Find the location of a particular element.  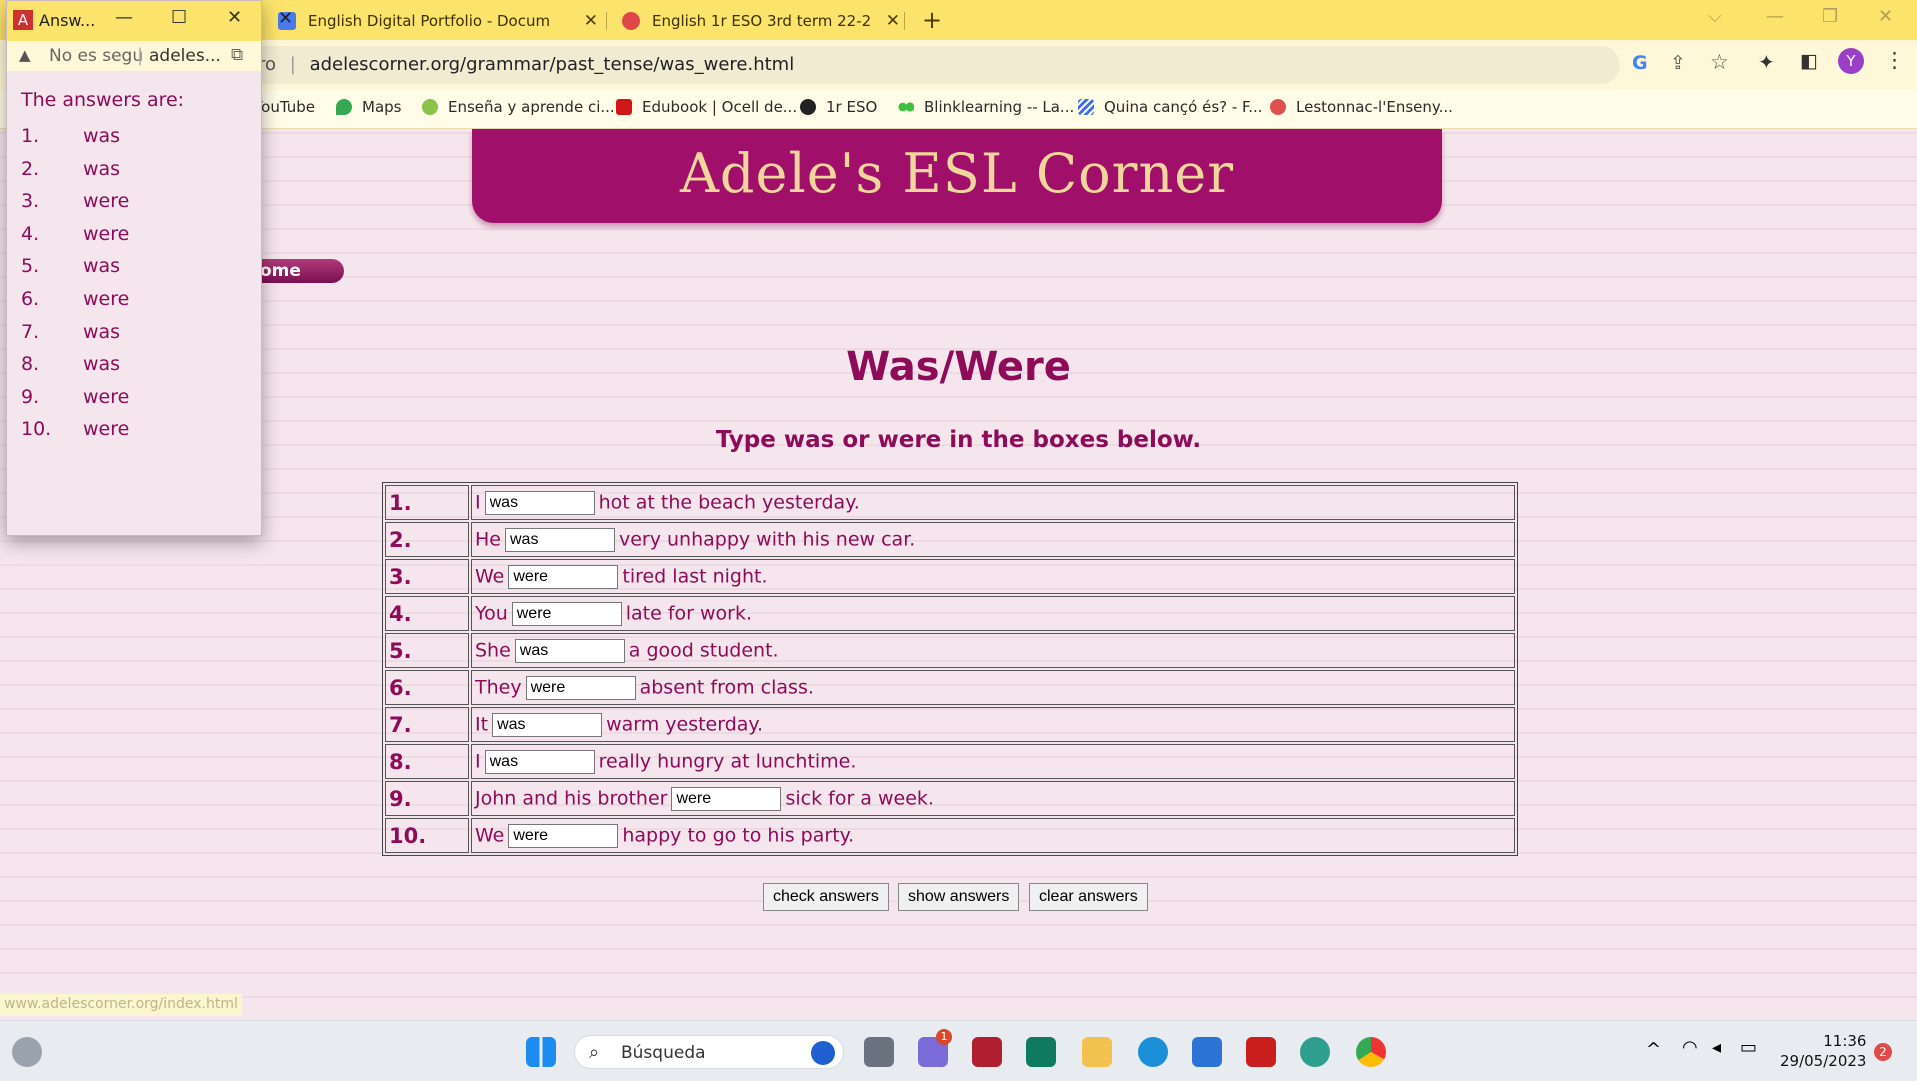

chrome-icon is located at coordinates (1371, 1052).